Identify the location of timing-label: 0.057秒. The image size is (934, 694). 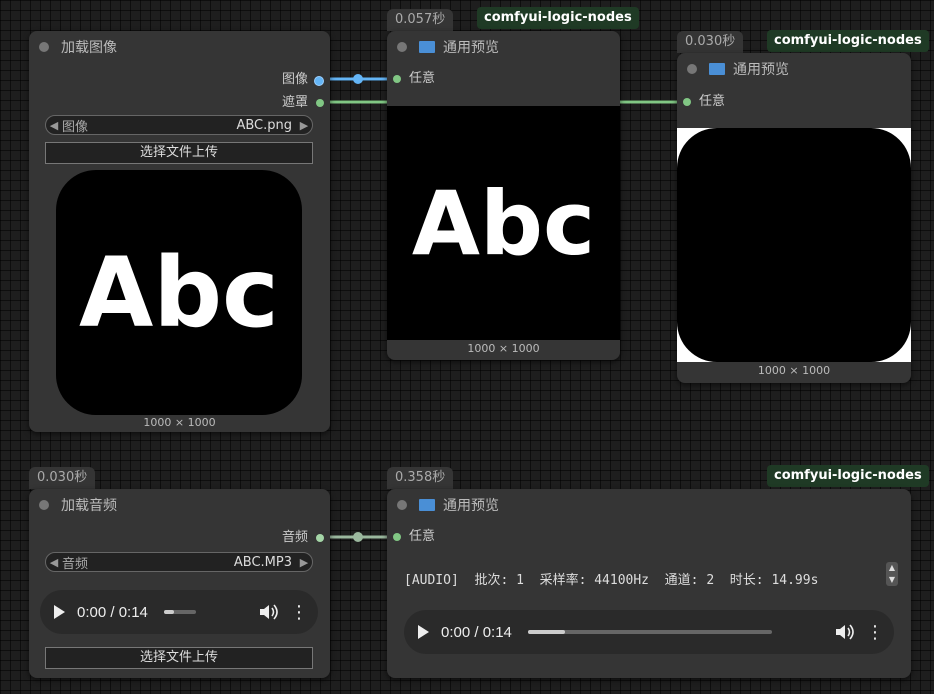
(420, 20).